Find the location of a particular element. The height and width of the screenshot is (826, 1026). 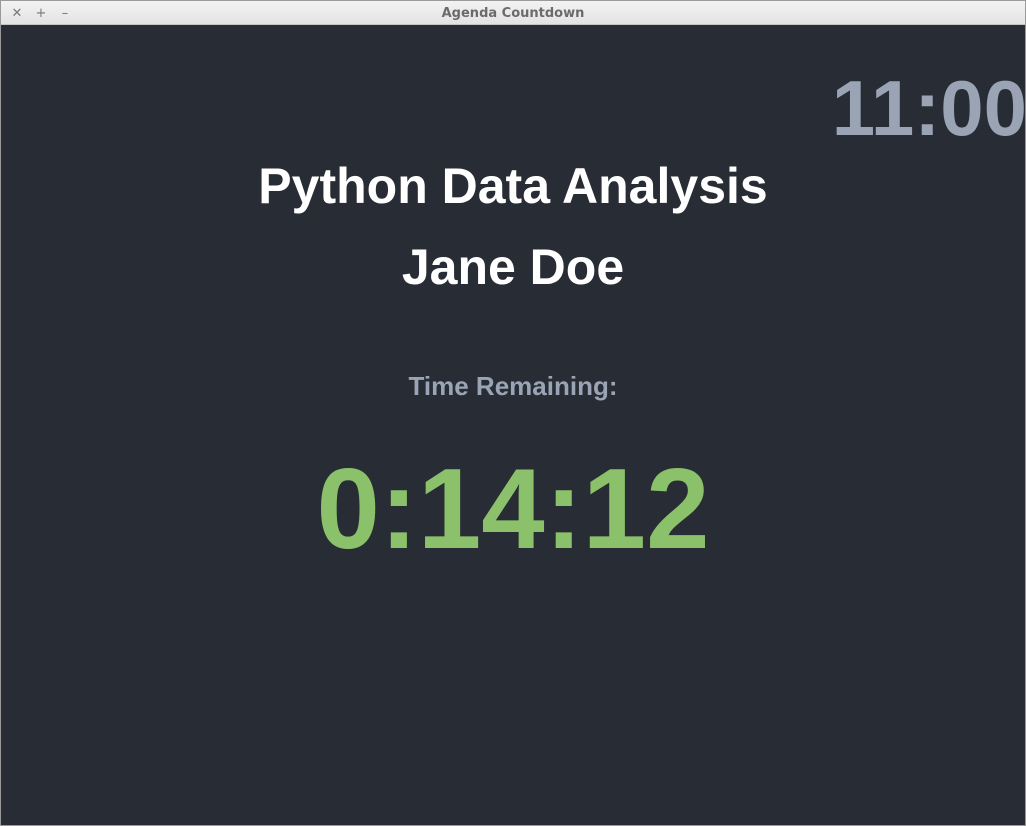

window-titlebar: ✕ + – Agenda Countdown is located at coordinates (513, 13).